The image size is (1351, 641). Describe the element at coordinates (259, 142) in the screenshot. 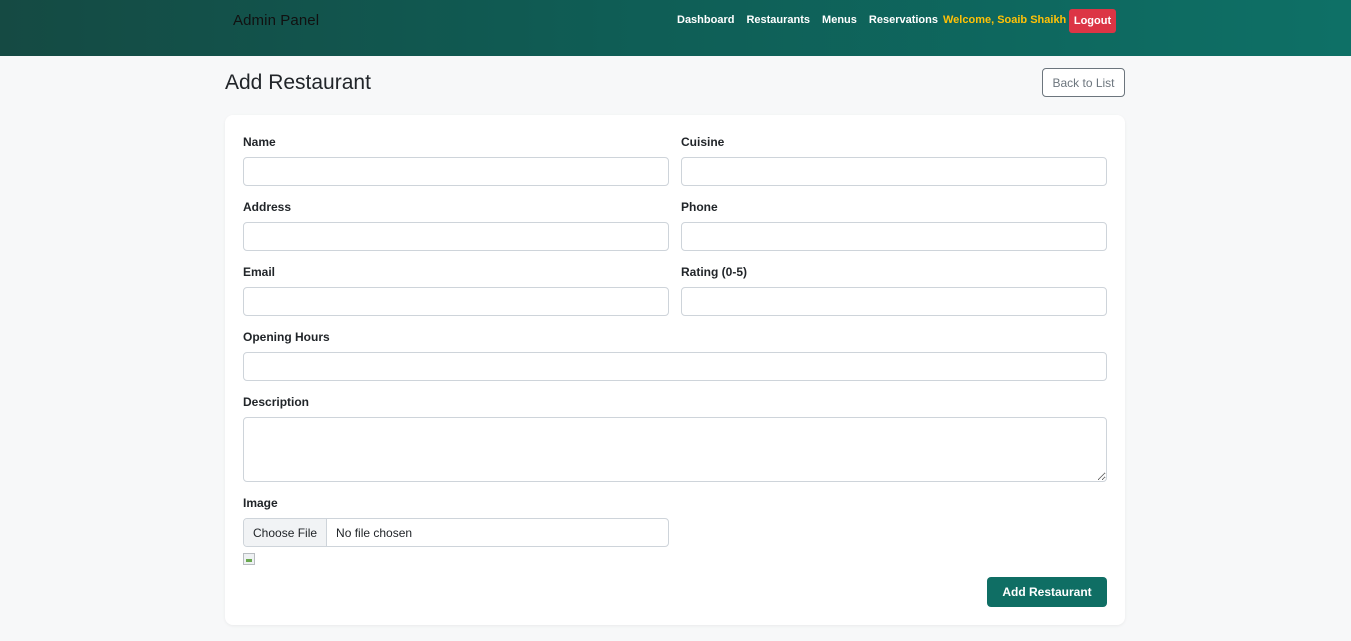

I see `name-label: Name` at that location.